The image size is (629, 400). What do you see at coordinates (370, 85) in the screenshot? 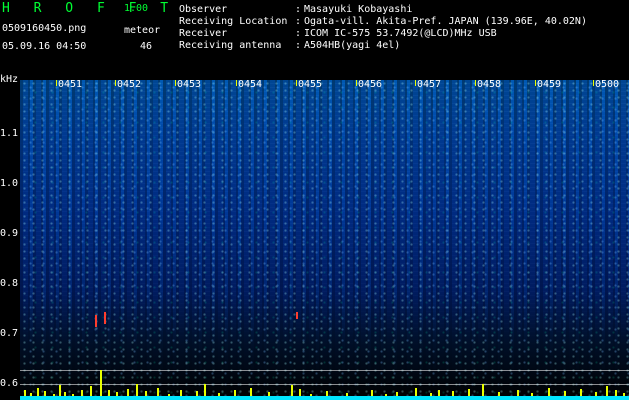
I see `time-label: 0456` at bounding box center [370, 85].